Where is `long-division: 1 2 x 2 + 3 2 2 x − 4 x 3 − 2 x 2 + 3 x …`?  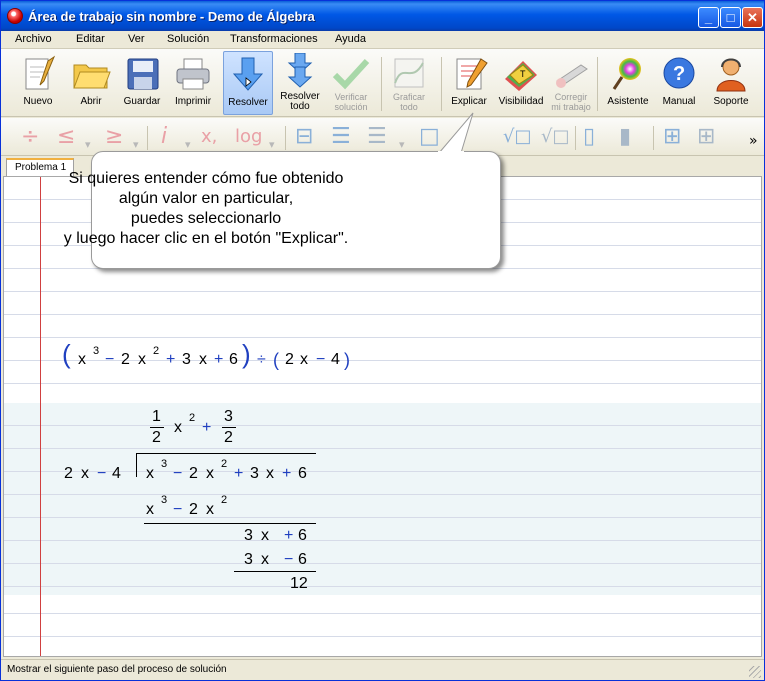
long-division: 1 2 x 2 + 3 2 2 x − 4 x 3 − 2 x 2 + 3 x … is located at coordinates (204, 499).